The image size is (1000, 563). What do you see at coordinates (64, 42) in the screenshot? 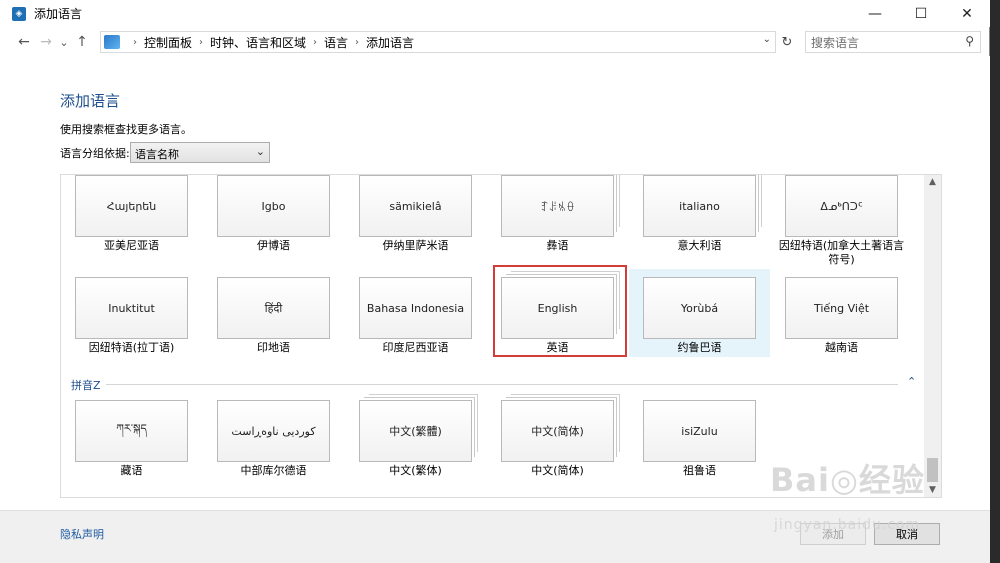
I see `recent-locations-chevron-icon: ⌄` at bounding box center [64, 42].